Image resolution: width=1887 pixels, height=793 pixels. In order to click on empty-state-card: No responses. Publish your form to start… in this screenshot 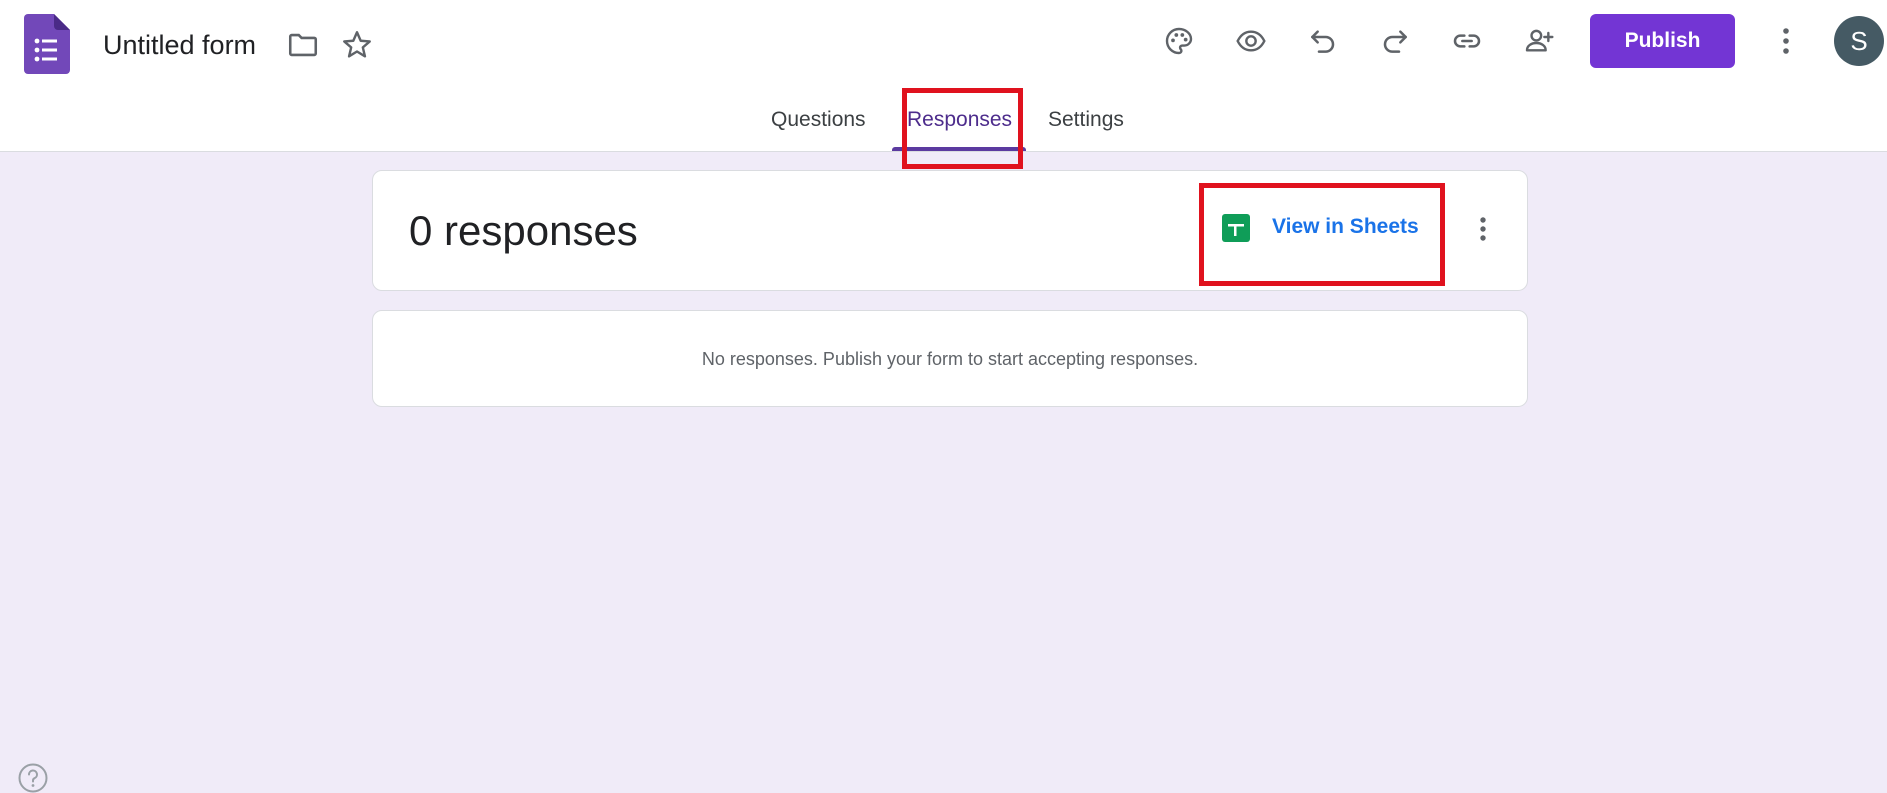, I will do `click(950, 358)`.